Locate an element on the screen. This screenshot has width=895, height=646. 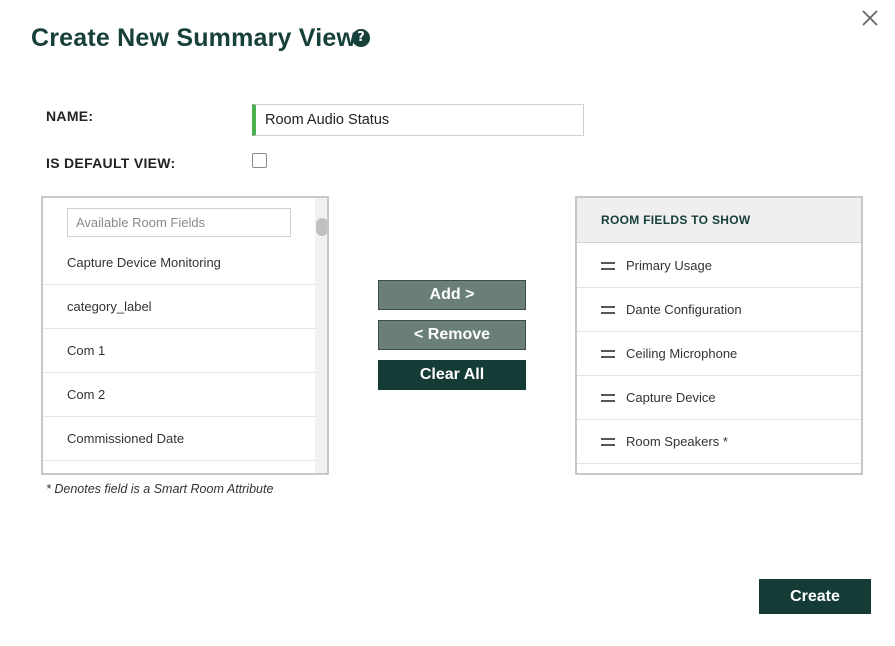
default-view-checkbox is located at coordinates (259, 160).